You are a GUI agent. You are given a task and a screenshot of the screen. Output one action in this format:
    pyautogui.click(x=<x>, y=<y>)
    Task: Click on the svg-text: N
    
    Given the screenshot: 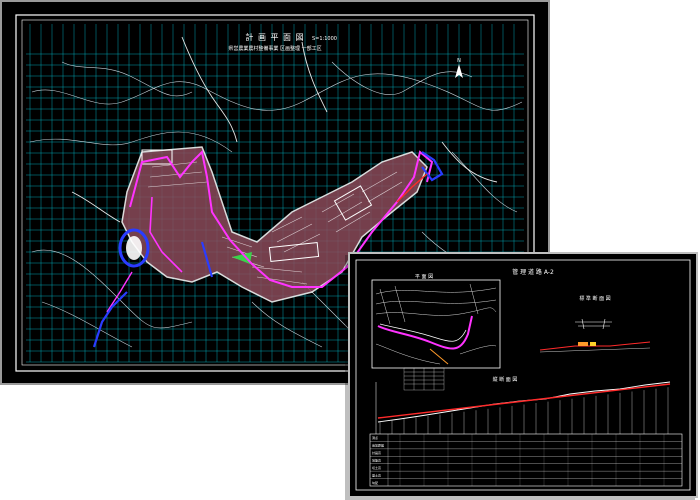 What is the action you would take?
    pyautogui.click(x=459, y=61)
    